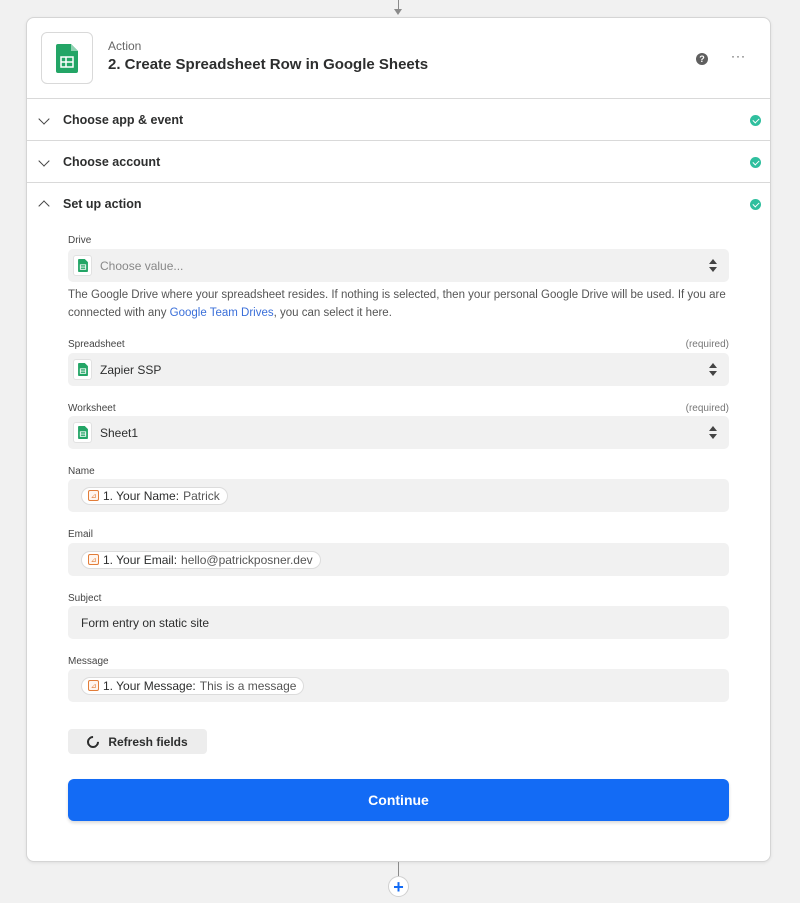 The height and width of the screenshot is (903, 800). What do you see at coordinates (247, 559) in the screenshot?
I see `pill-value: hello@patrickposner.dev` at bounding box center [247, 559].